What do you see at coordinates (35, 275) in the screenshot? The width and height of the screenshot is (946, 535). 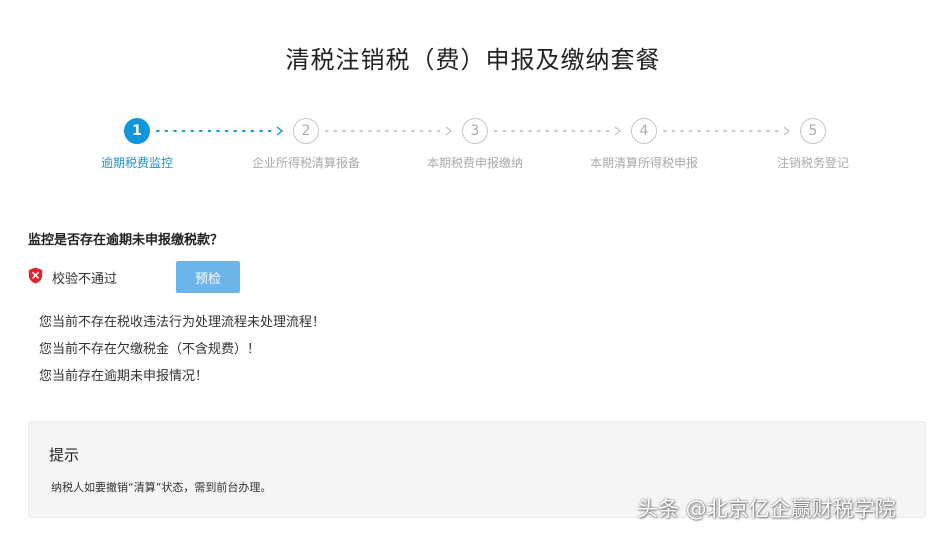 I see `error-shield-icon` at bounding box center [35, 275].